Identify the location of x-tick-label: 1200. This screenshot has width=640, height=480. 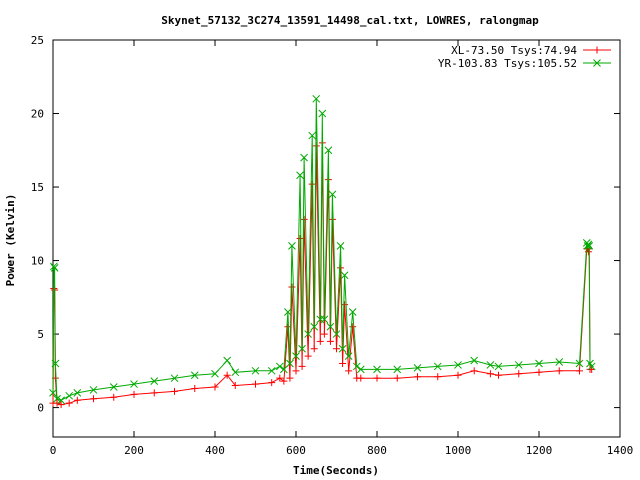
(539, 450).